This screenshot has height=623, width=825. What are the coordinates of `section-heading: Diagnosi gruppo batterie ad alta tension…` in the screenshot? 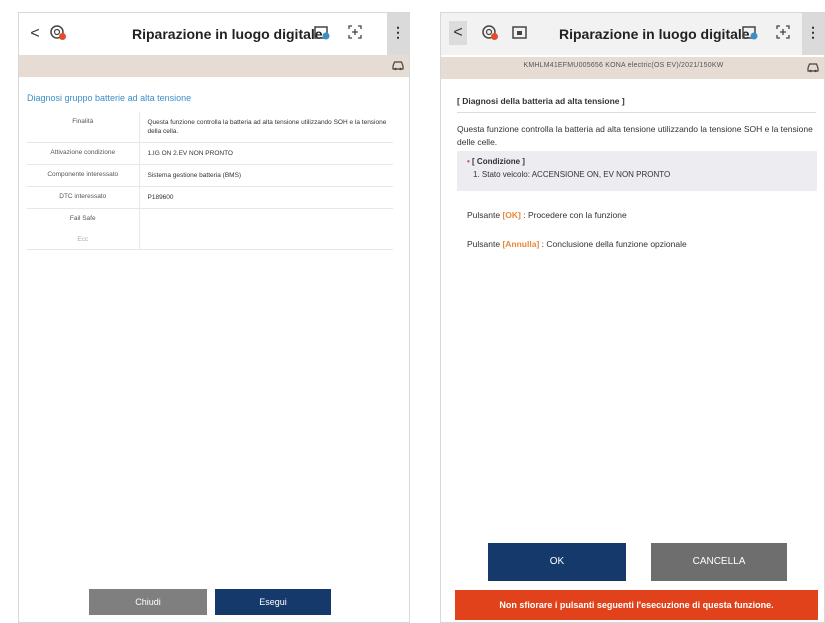 It's located at (109, 98).